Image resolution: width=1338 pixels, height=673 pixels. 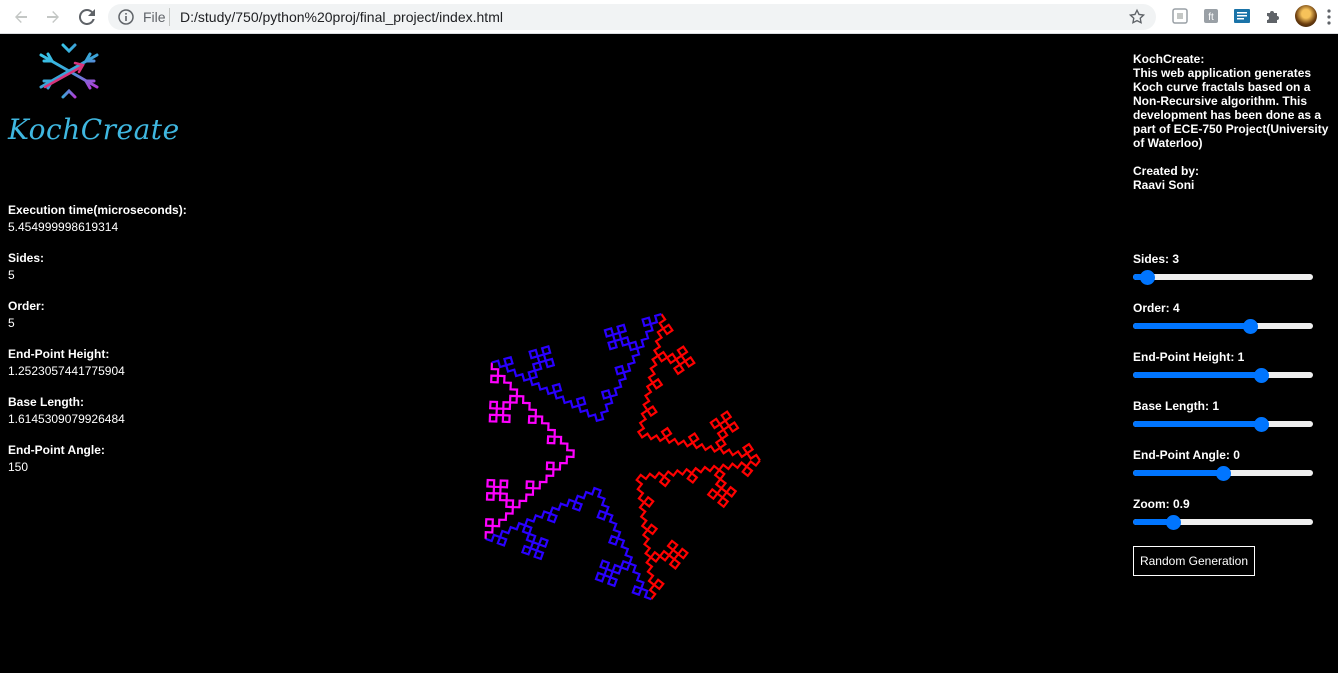 I want to click on stat-end-point-height: End-Point Height: 1.2523057441775904, so click(x=138, y=363).